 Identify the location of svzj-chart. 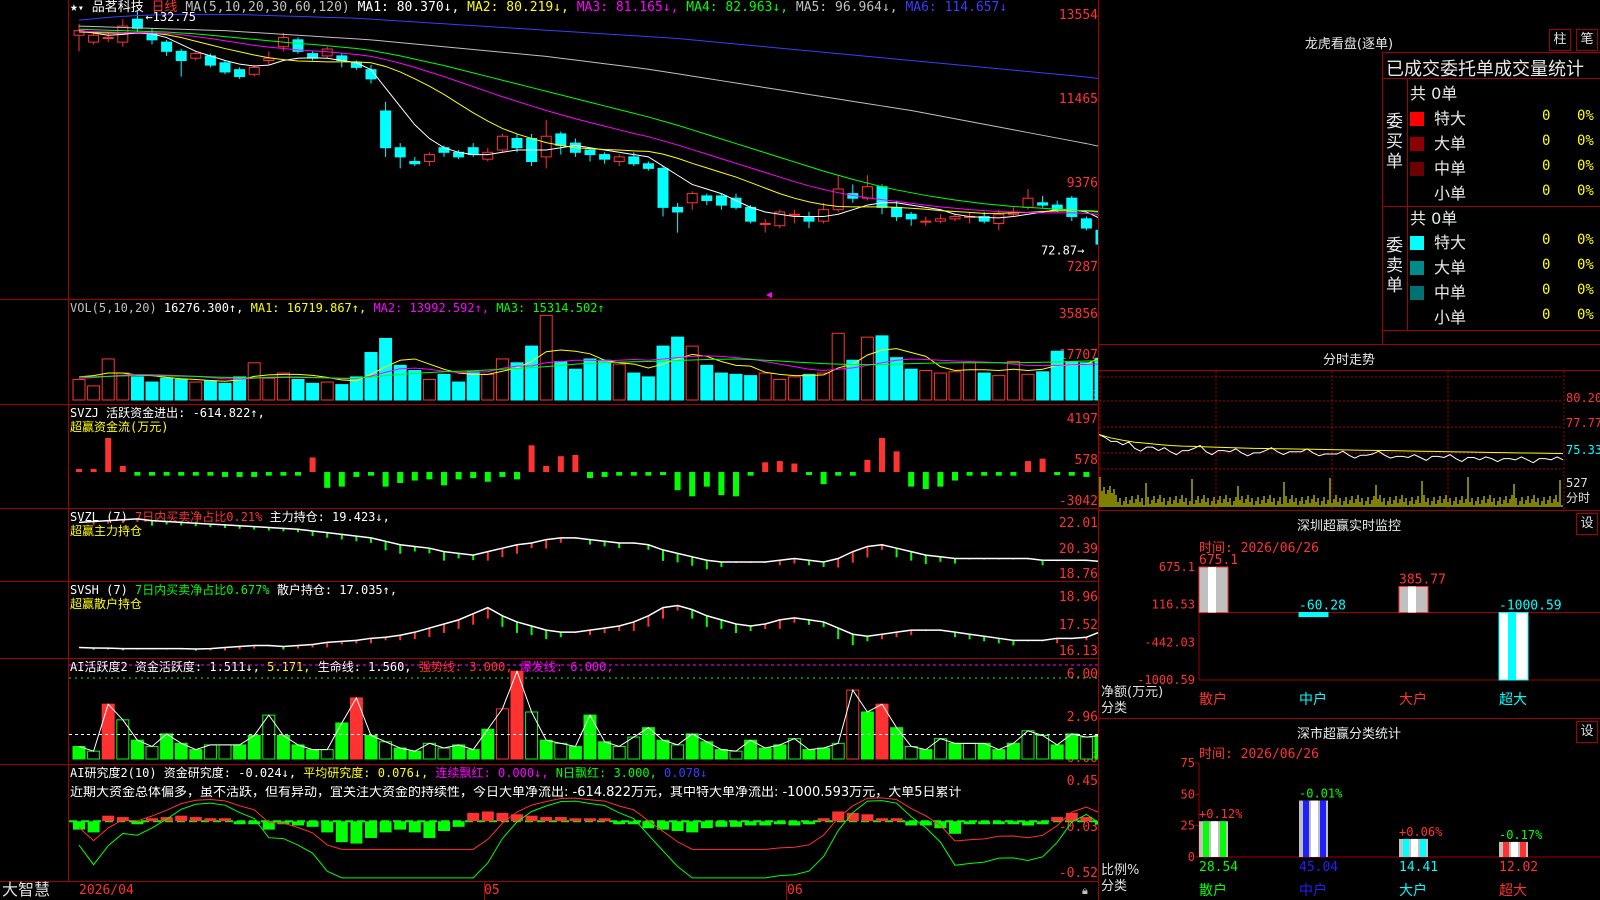
(583, 456).